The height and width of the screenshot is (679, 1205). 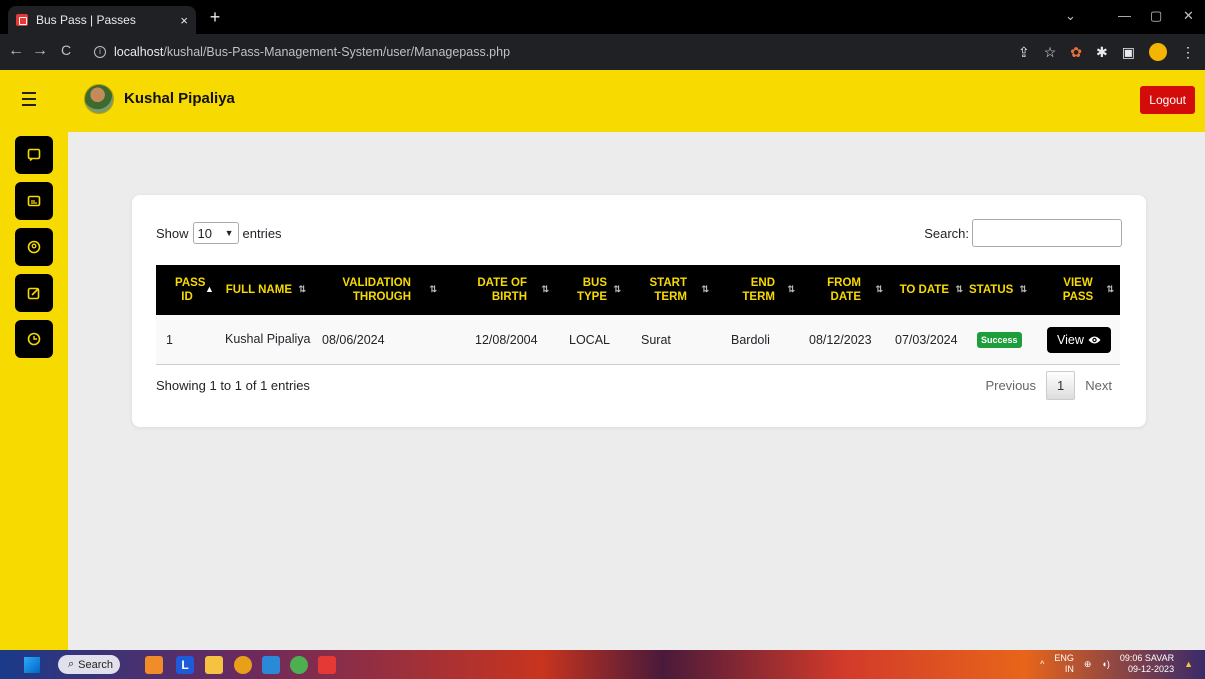 I want to click on windows-logo-icon, so click(x=32, y=664).